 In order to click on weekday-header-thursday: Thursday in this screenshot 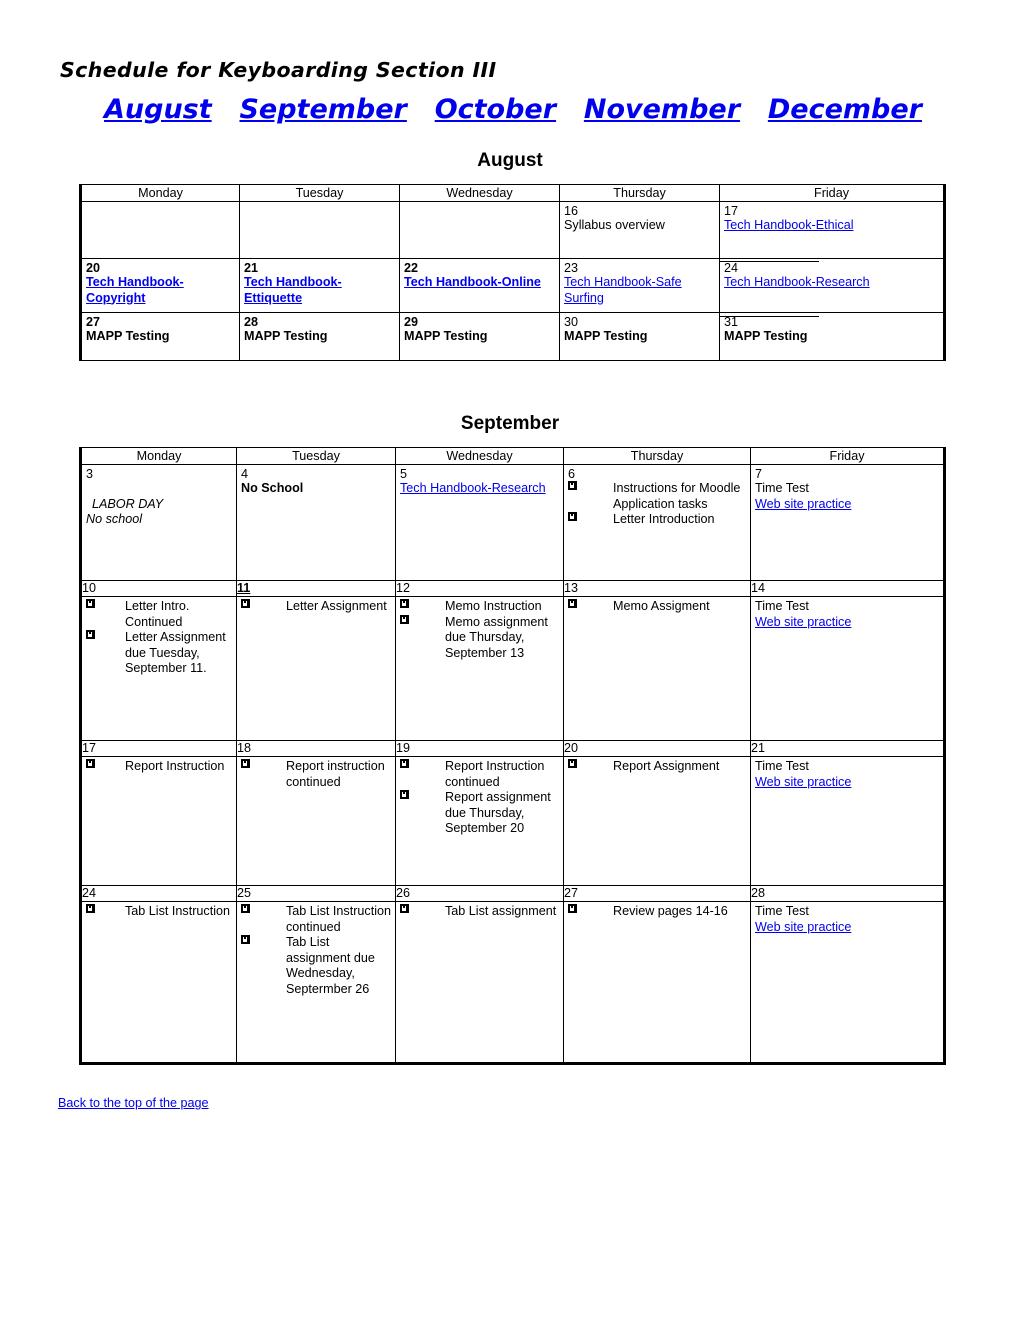, I will do `click(639, 193)`.